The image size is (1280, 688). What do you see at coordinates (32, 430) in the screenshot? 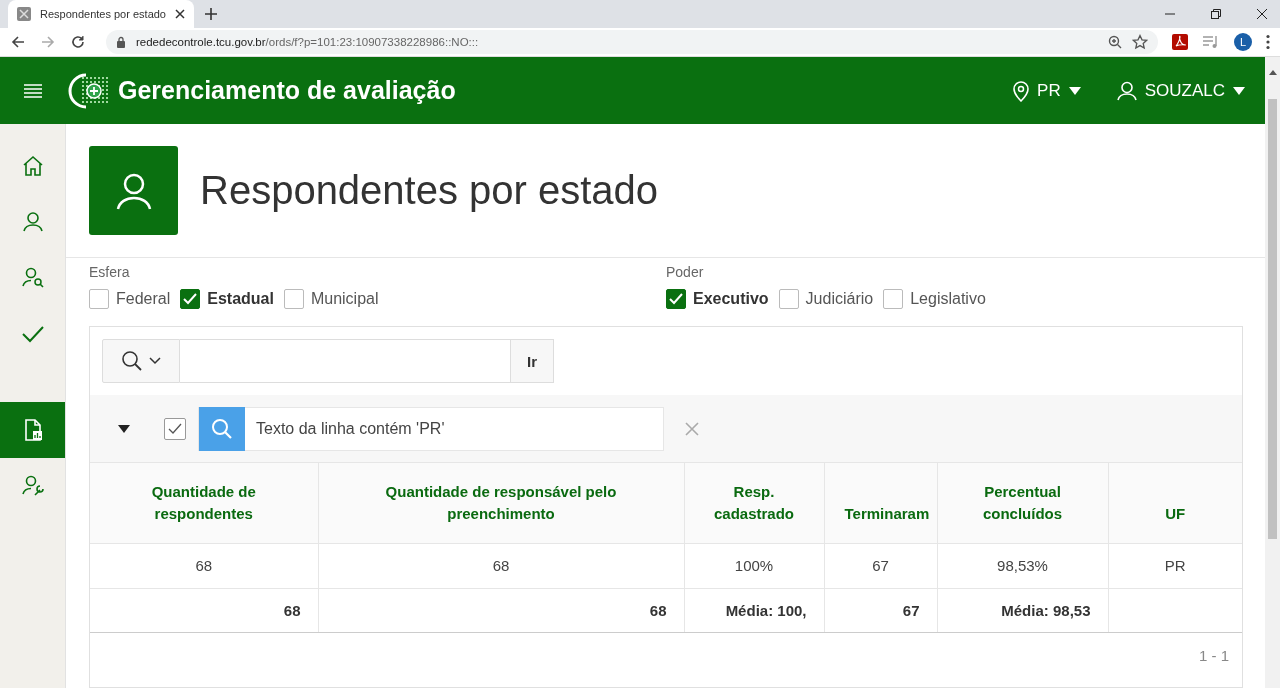
I see `sidebar-item` at bounding box center [32, 430].